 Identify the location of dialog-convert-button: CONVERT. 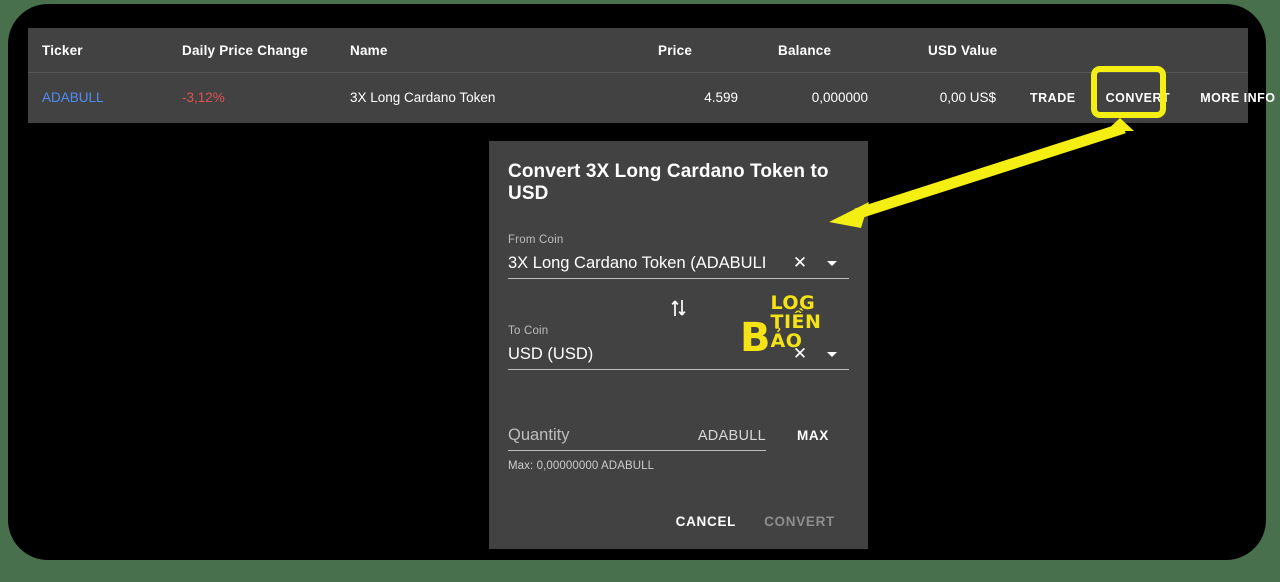
(799, 521).